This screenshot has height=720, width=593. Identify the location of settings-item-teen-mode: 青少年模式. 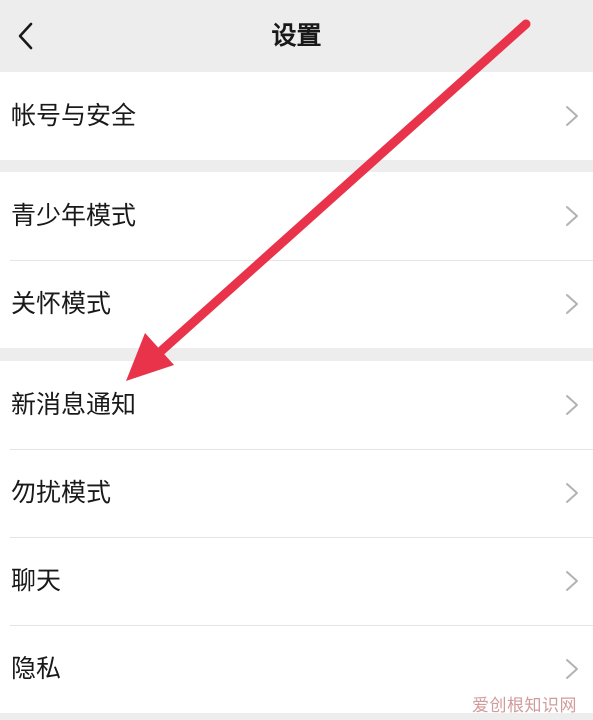
(296, 216).